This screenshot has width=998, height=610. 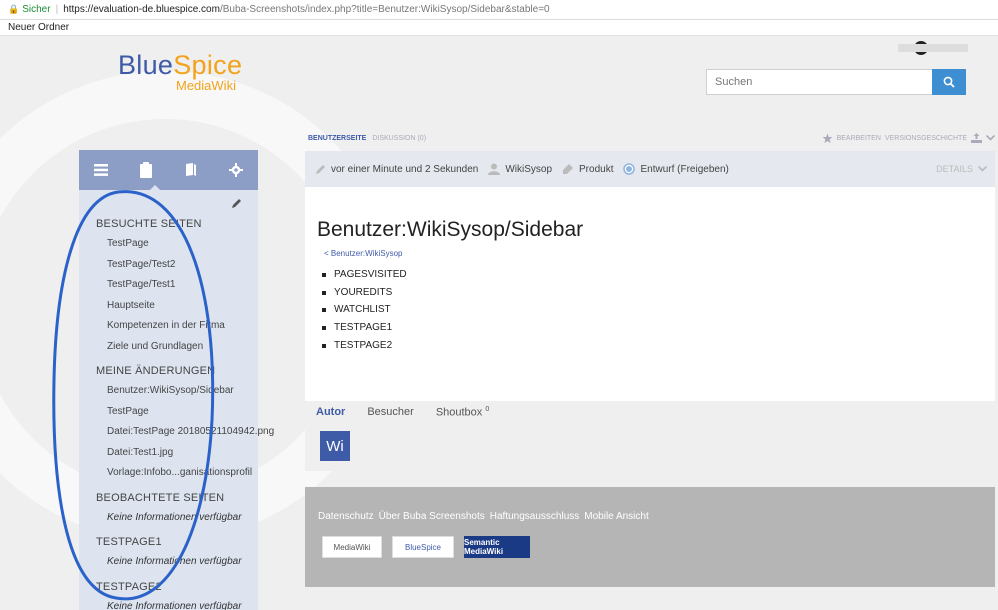 What do you see at coordinates (364, 346) in the screenshot?
I see `list-item: TESTPAGE2` at bounding box center [364, 346].